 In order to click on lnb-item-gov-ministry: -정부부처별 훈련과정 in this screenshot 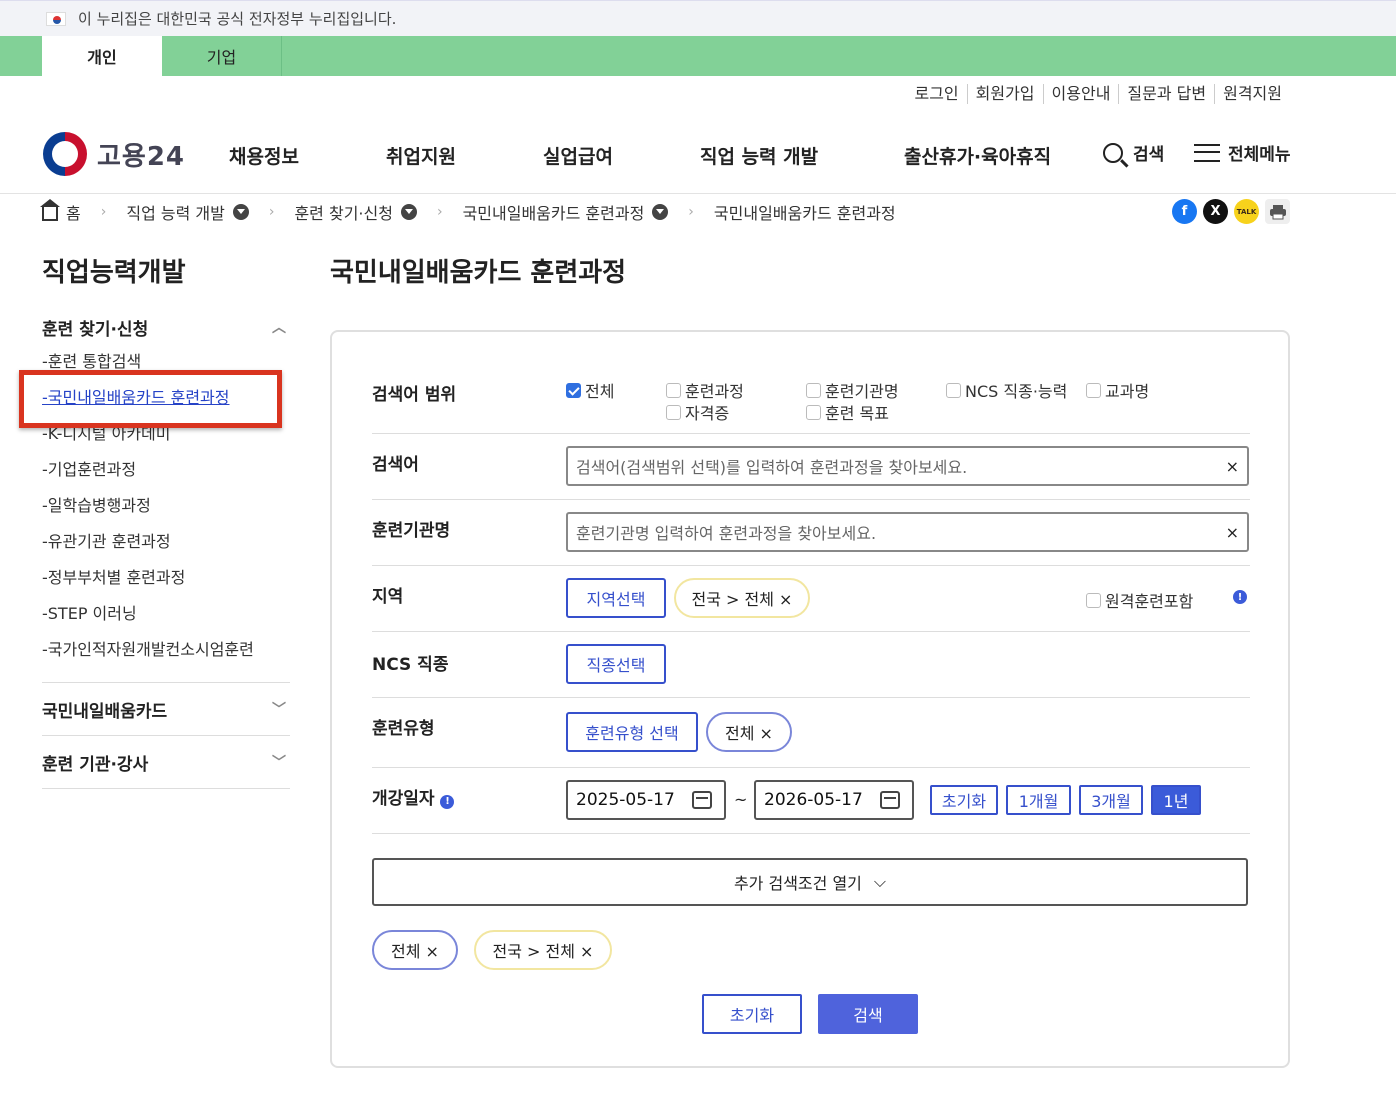, I will do `click(166, 578)`.